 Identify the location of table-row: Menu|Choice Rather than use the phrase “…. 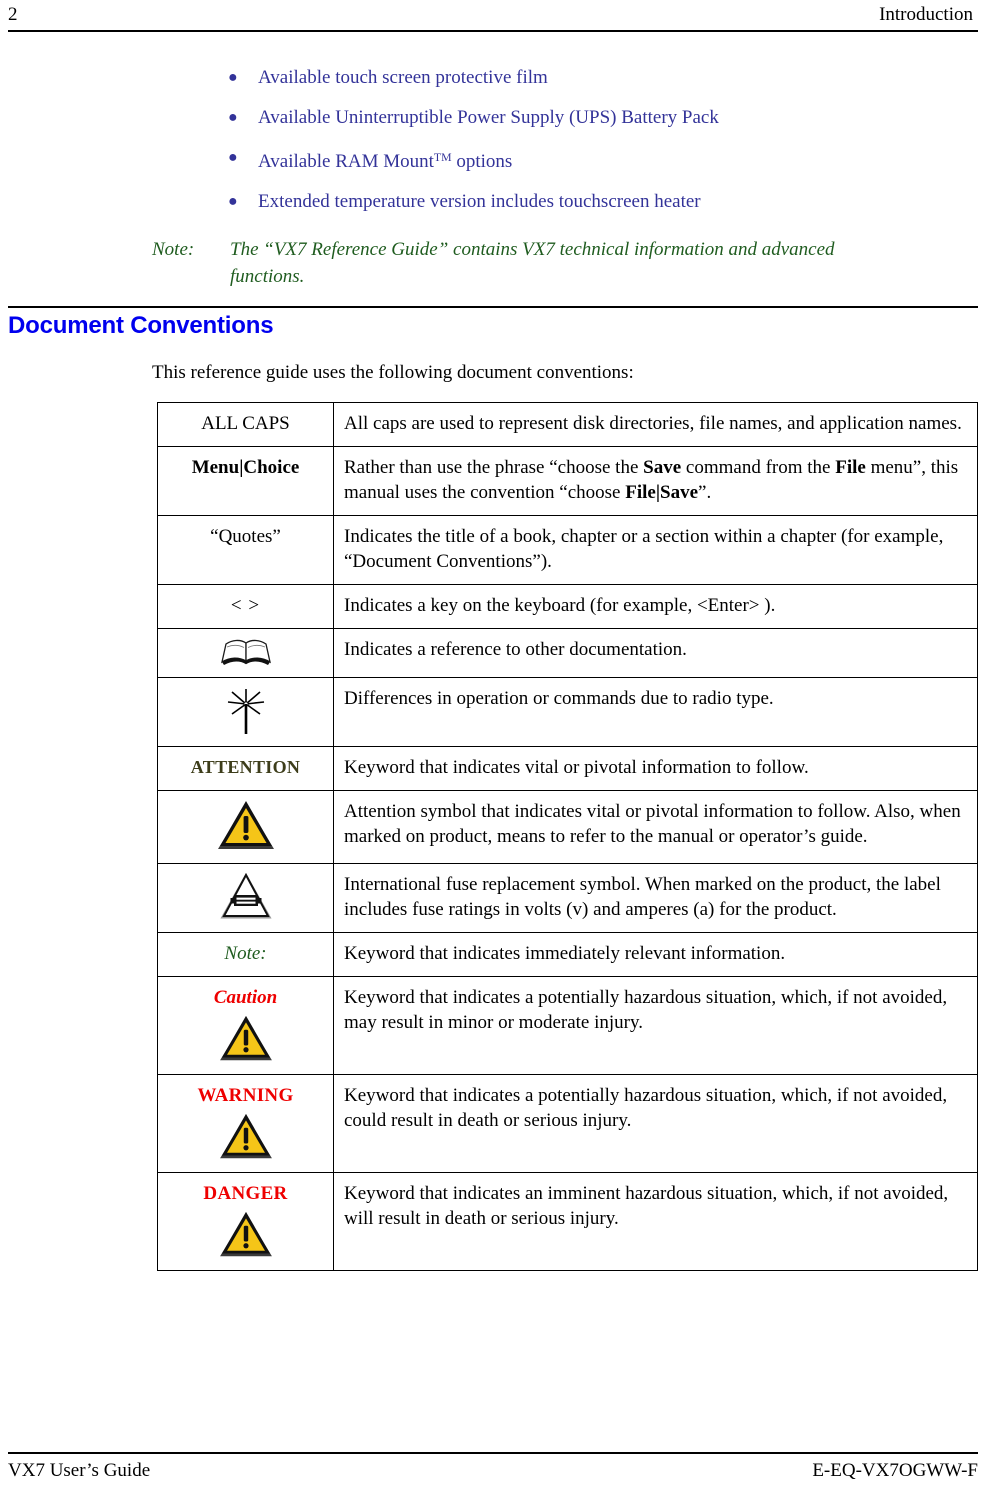
(567, 481).